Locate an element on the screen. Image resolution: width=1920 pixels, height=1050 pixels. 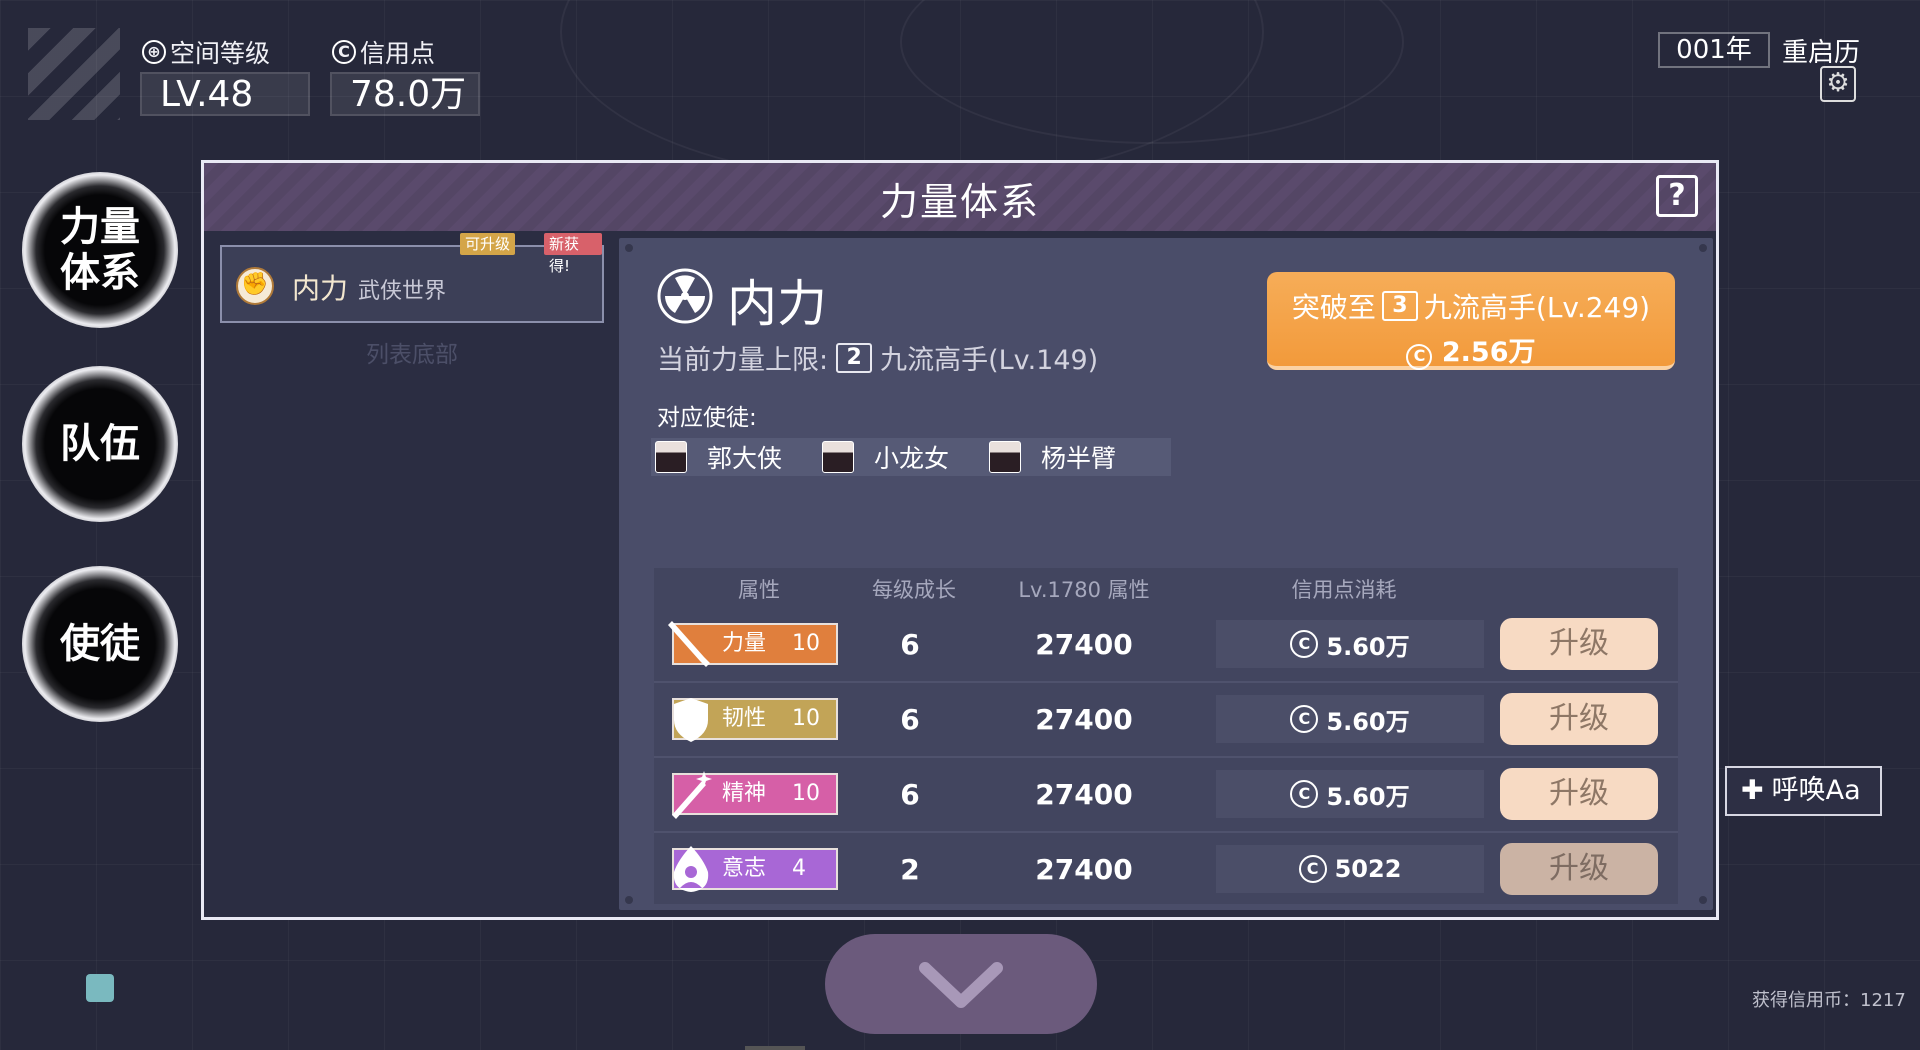
breakthrough-target: 九流高手(Lv.249) is located at coordinates (1537, 307).